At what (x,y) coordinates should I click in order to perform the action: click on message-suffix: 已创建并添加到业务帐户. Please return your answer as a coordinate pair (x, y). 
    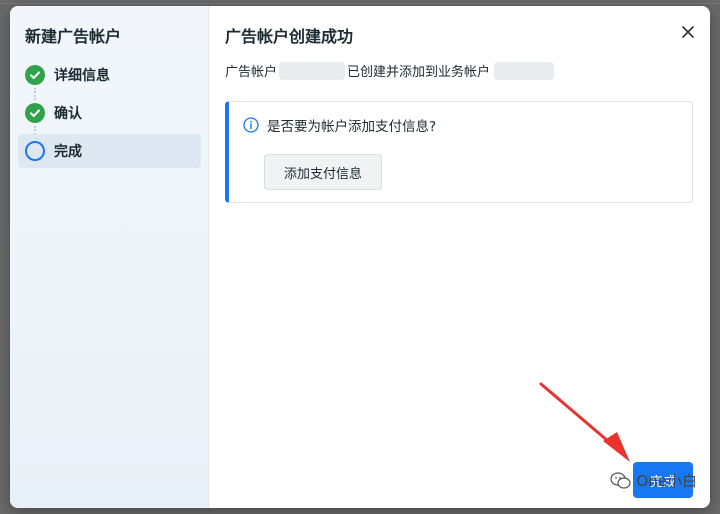
    Looking at the image, I should click on (419, 72).